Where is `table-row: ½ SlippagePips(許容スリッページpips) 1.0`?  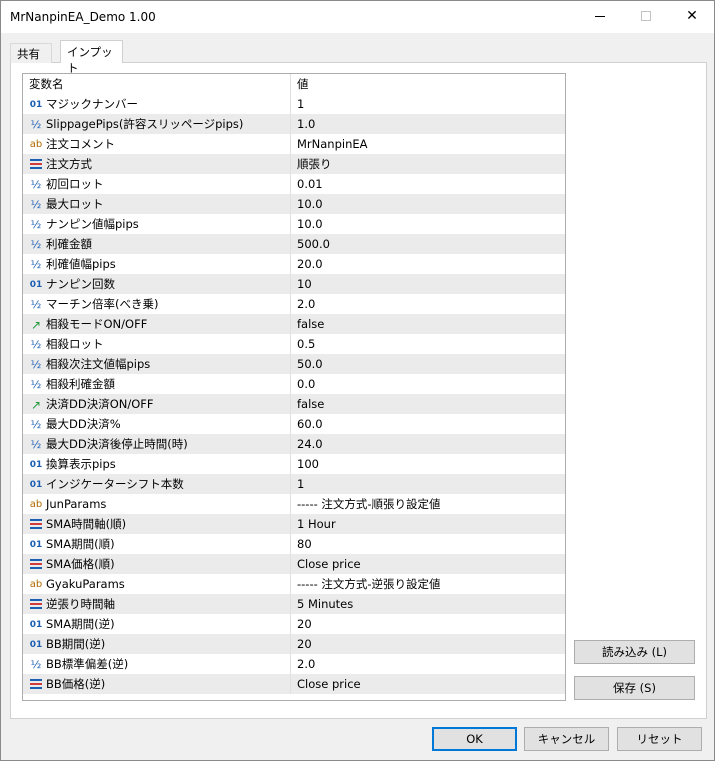 table-row: ½ SlippagePips(許容スリッページpips) 1.0 is located at coordinates (294, 124).